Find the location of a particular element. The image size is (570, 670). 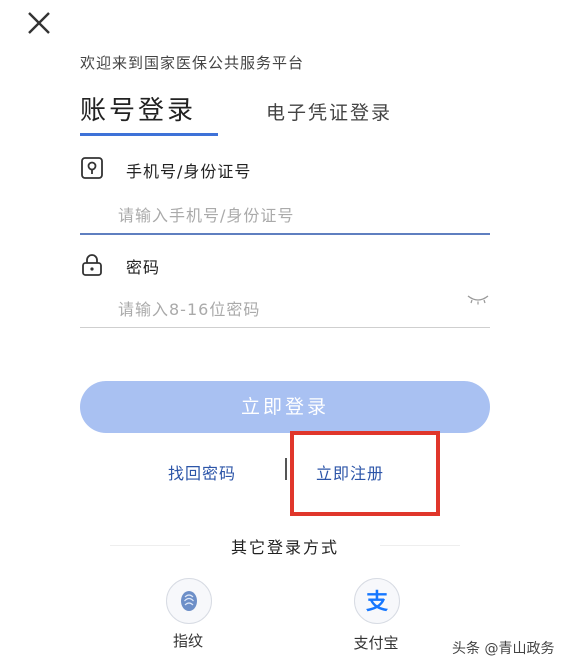

password-field-label: 密码 is located at coordinates (143, 267).